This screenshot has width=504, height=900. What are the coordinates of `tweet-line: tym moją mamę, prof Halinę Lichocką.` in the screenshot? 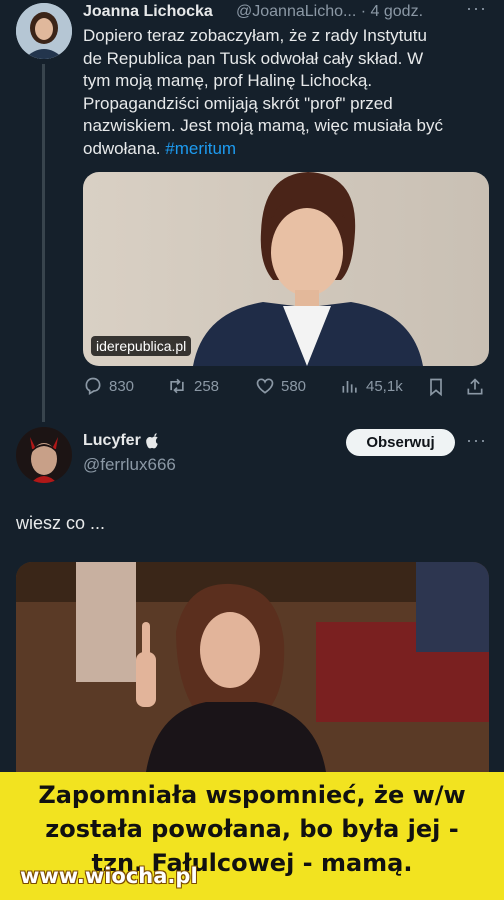 It's located at (228, 80).